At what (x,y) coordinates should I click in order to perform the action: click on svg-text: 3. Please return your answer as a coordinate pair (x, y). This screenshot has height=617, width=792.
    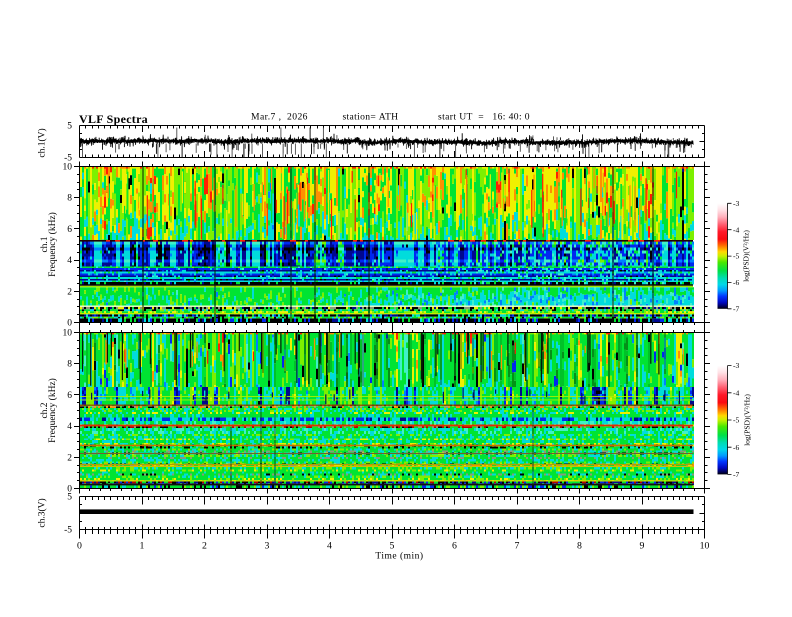
    Looking at the image, I should click on (267, 545).